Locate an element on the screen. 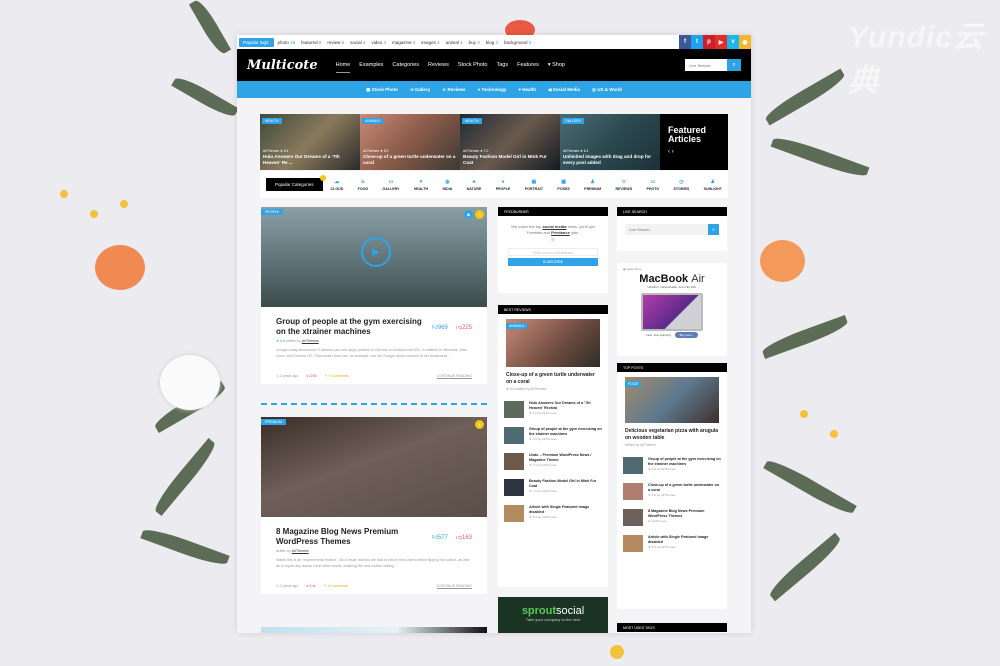 The image size is (1000, 666). next-post-image is located at coordinates (374, 630).